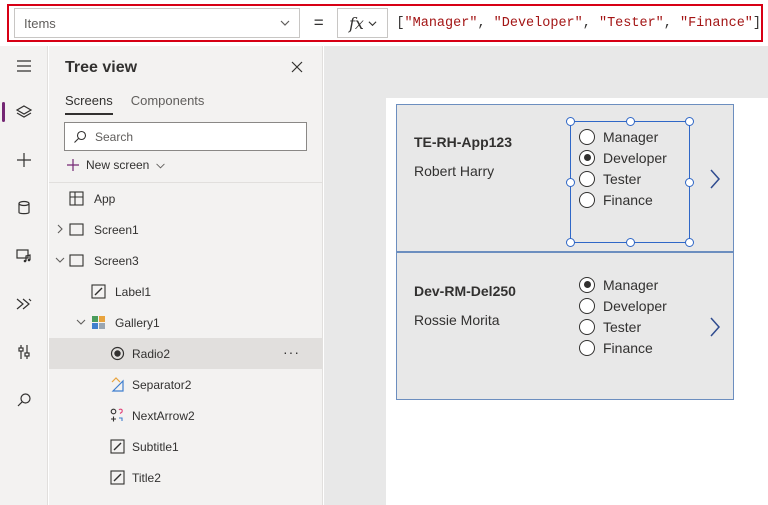  I want to click on search-icon, so click(24, 400).